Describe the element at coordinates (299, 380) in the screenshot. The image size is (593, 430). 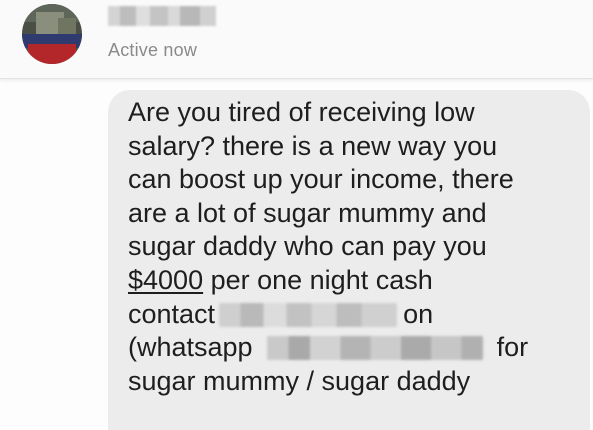
I see `message-line: sugar mummy / sugar daddy` at that location.